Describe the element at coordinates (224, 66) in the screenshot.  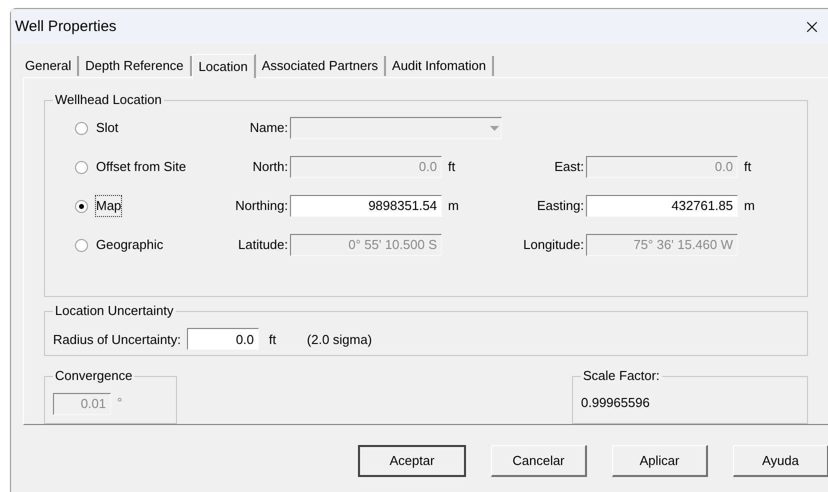
I see `tab: Location` at that location.